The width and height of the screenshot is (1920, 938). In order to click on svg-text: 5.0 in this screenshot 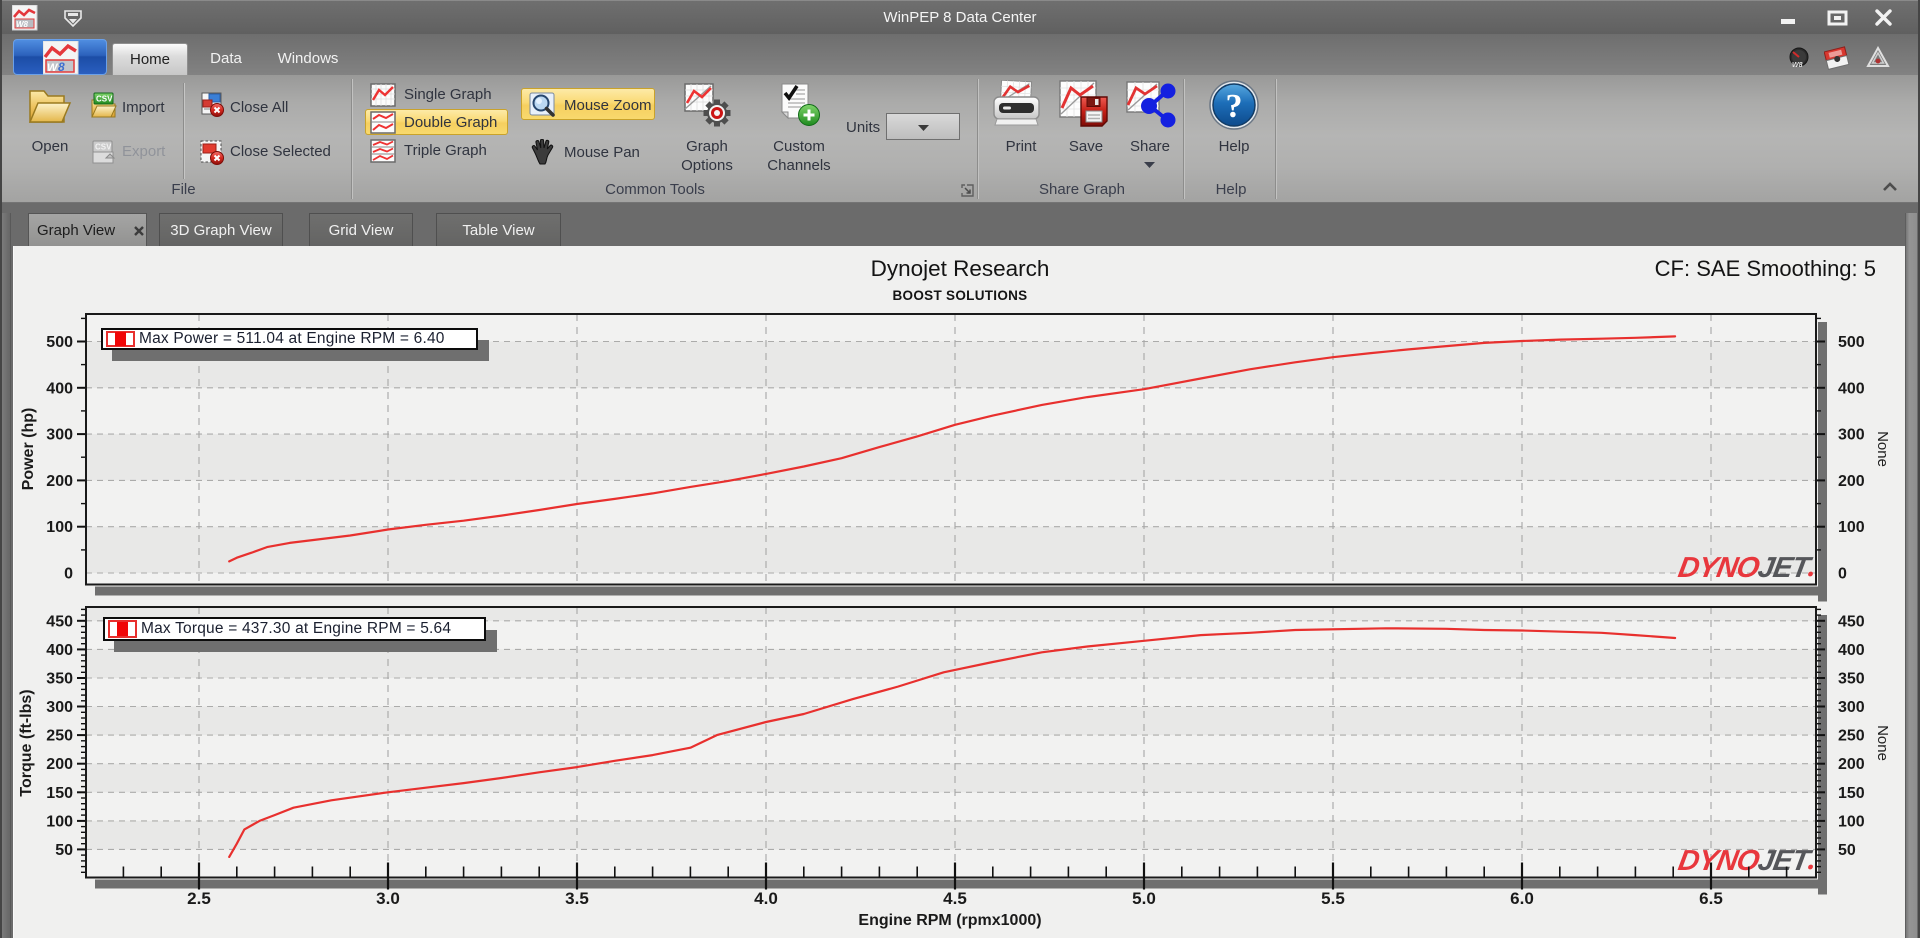, I will do `click(1144, 898)`.